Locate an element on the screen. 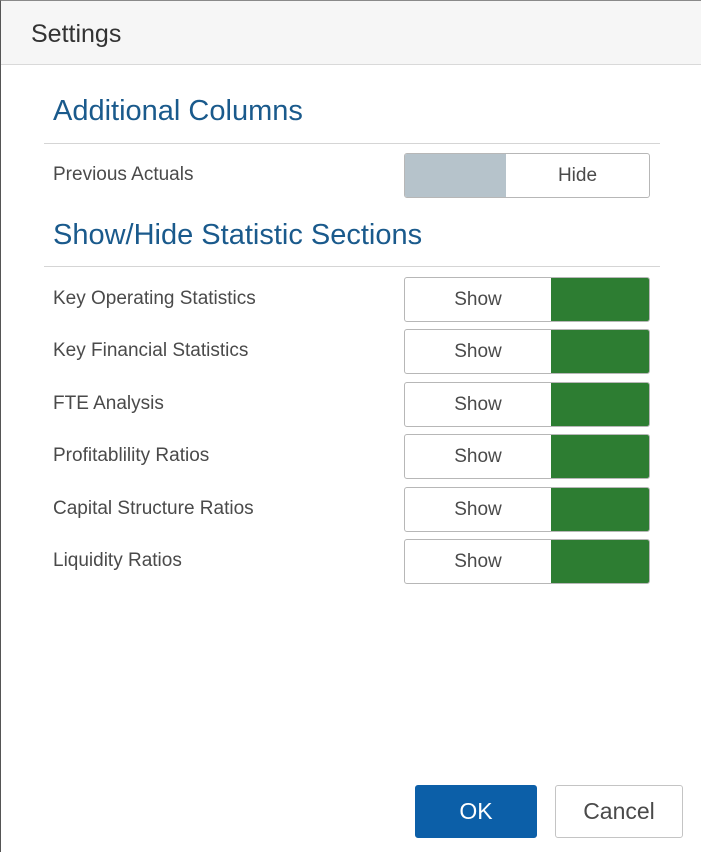  toggle-off-fill is located at coordinates (455, 175).